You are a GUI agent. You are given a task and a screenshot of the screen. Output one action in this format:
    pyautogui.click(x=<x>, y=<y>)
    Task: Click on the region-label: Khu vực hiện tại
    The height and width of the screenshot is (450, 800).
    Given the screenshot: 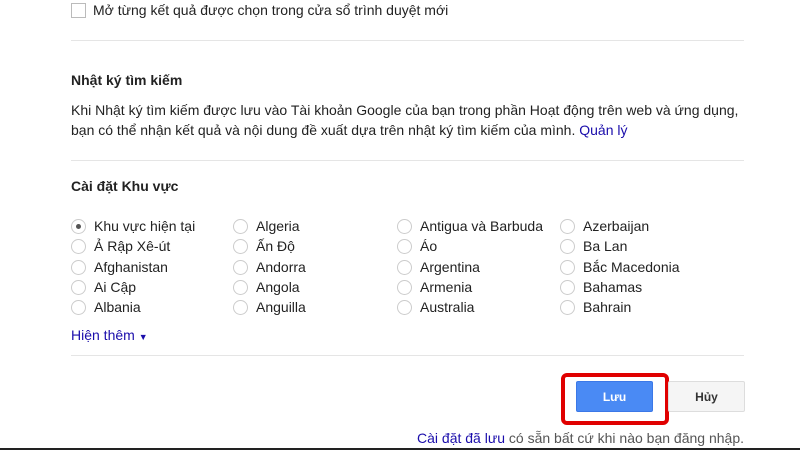 What is the action you would take?
    pyautogui.click(x=144, y=226)
    